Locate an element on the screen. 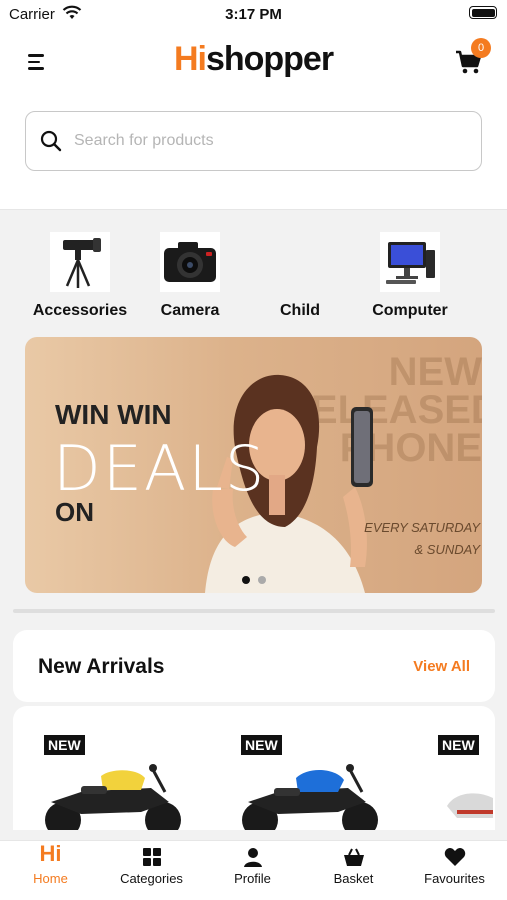 The width and height of the screenshot is (507, 900). category-accessories: Accessories is located at coordinates (80, 276).